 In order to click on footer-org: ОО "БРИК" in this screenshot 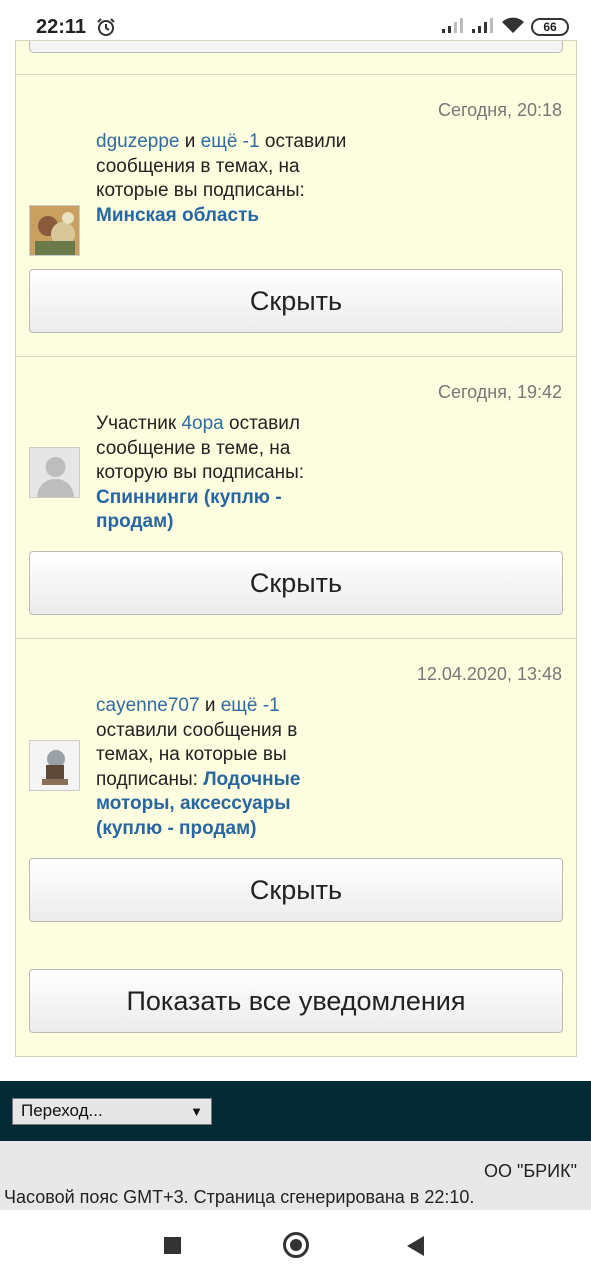, I will do `click(530, 1171)`.